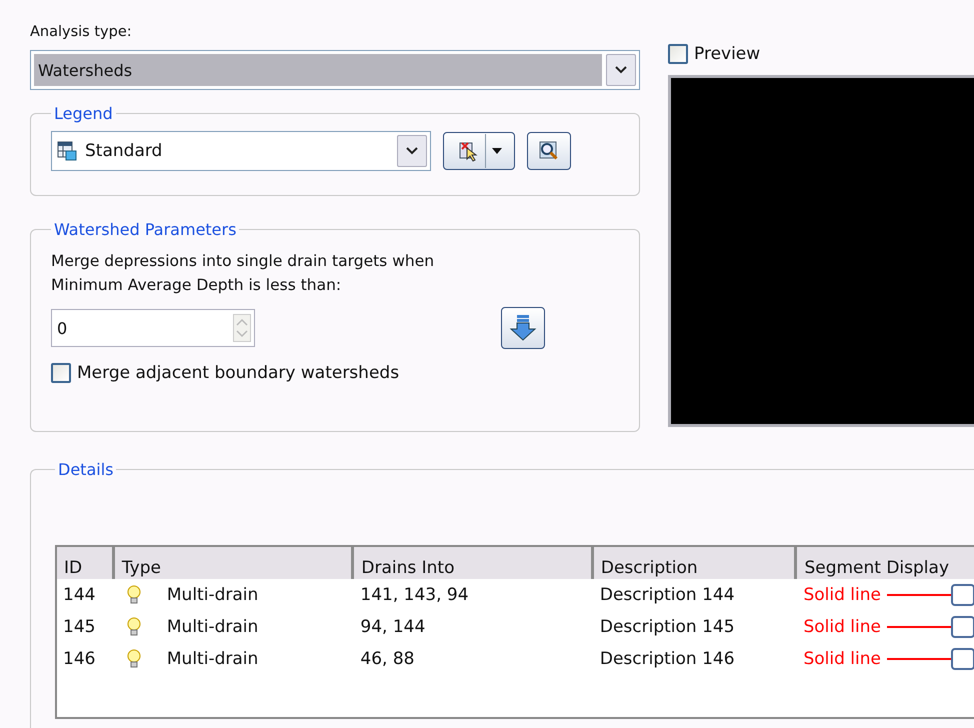 The height and width of the screenshot is (728, 974). What do you see at coordinates (225, 373) in the screenshot?
I see `merge-checkbox: Merge adjacent boundary watersheds` at bounding box center [225, 373].